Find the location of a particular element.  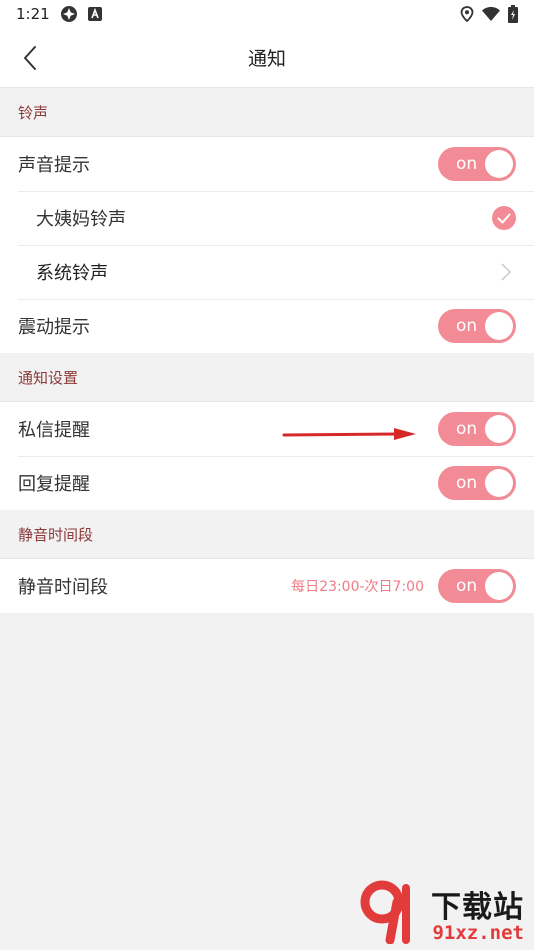

row-quiet-hours: 静音时间段 每日23:00-次日7:00 on is located at coordinates (267, 586).